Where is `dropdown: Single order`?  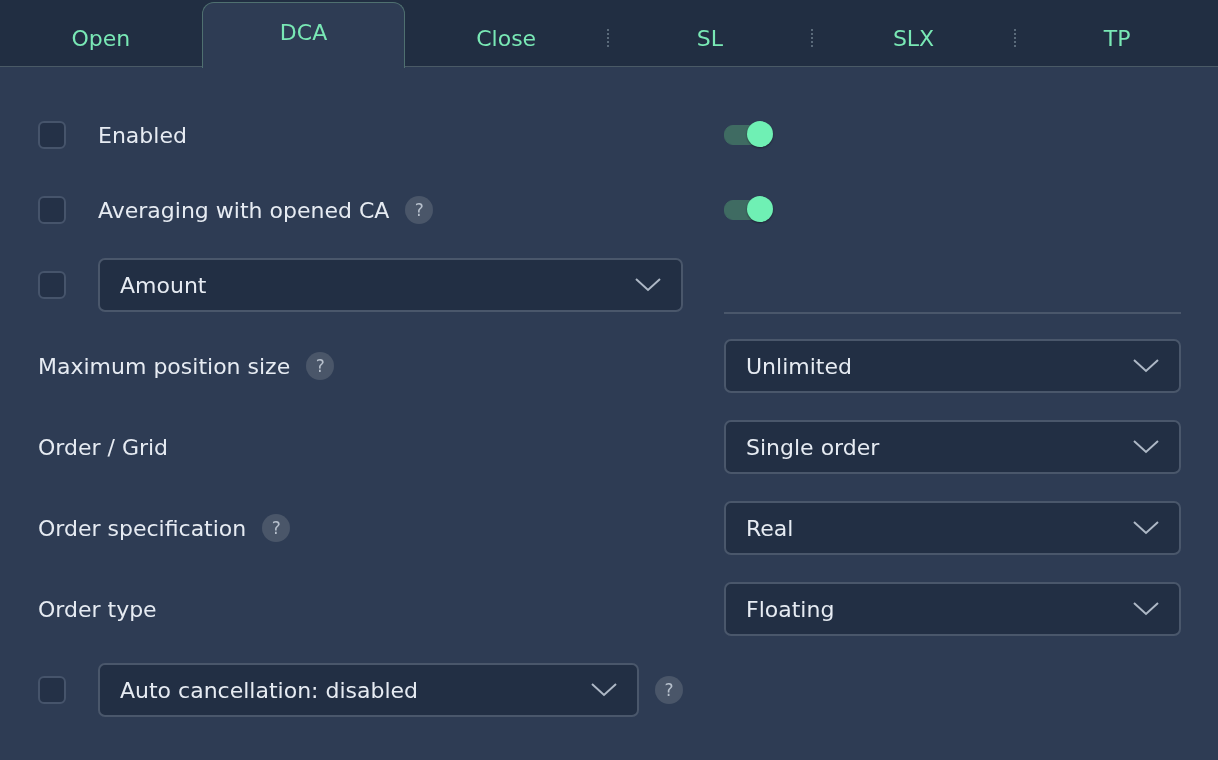
dropdown: Single order is located at coordinates (952, 447).